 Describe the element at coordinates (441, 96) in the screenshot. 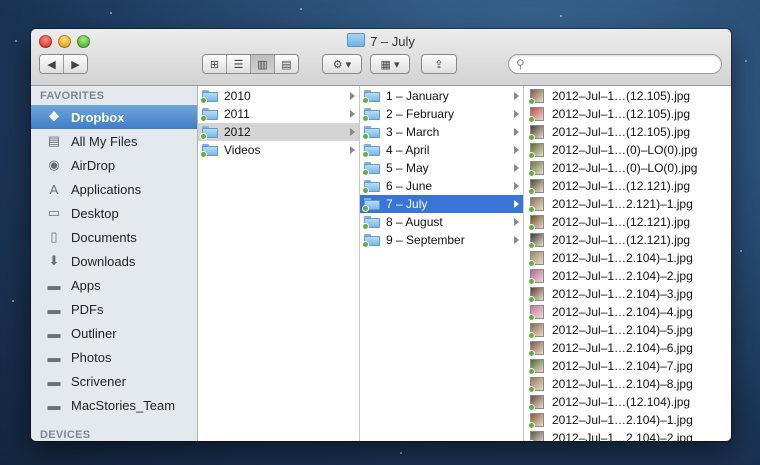

I see `month-folder-row: 1 – January` at that location.